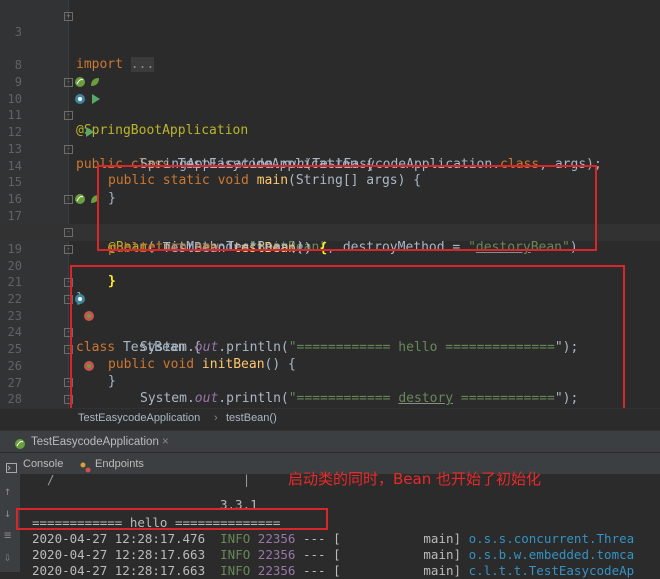  I want to click on run-config-tab: TestEasycodeApplication, so click(95, 442).